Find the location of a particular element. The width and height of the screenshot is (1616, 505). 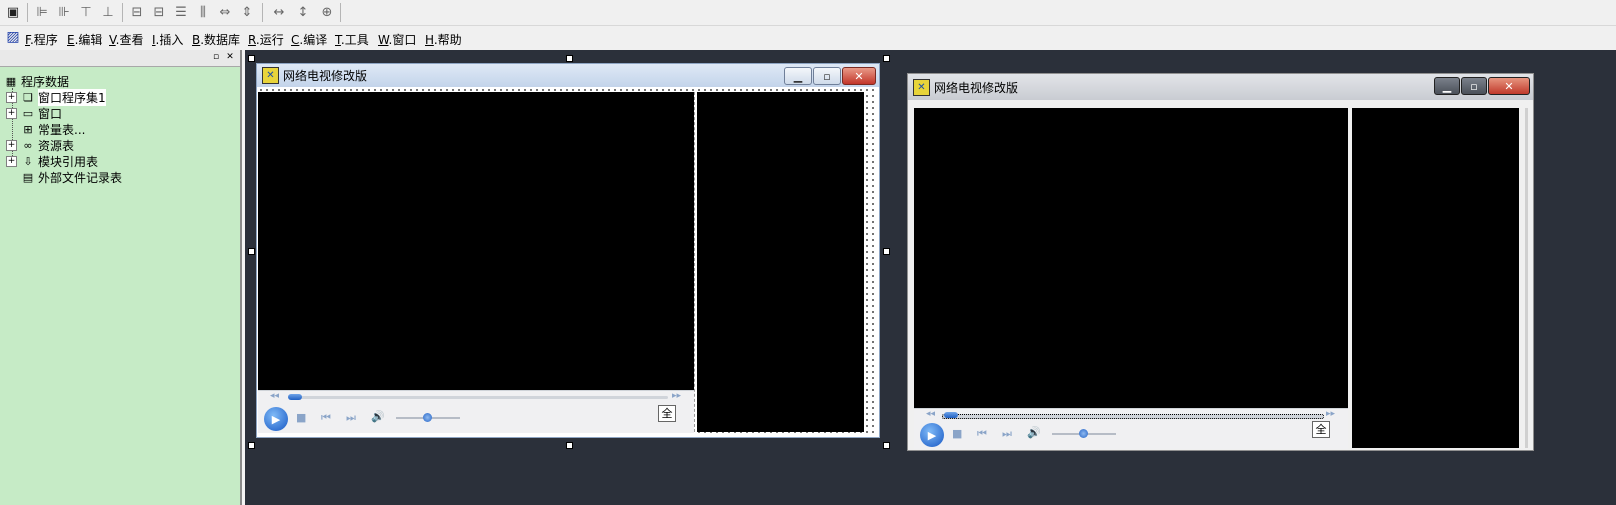

align-top-icon: ⊤ is located at coordinates (86, 12).